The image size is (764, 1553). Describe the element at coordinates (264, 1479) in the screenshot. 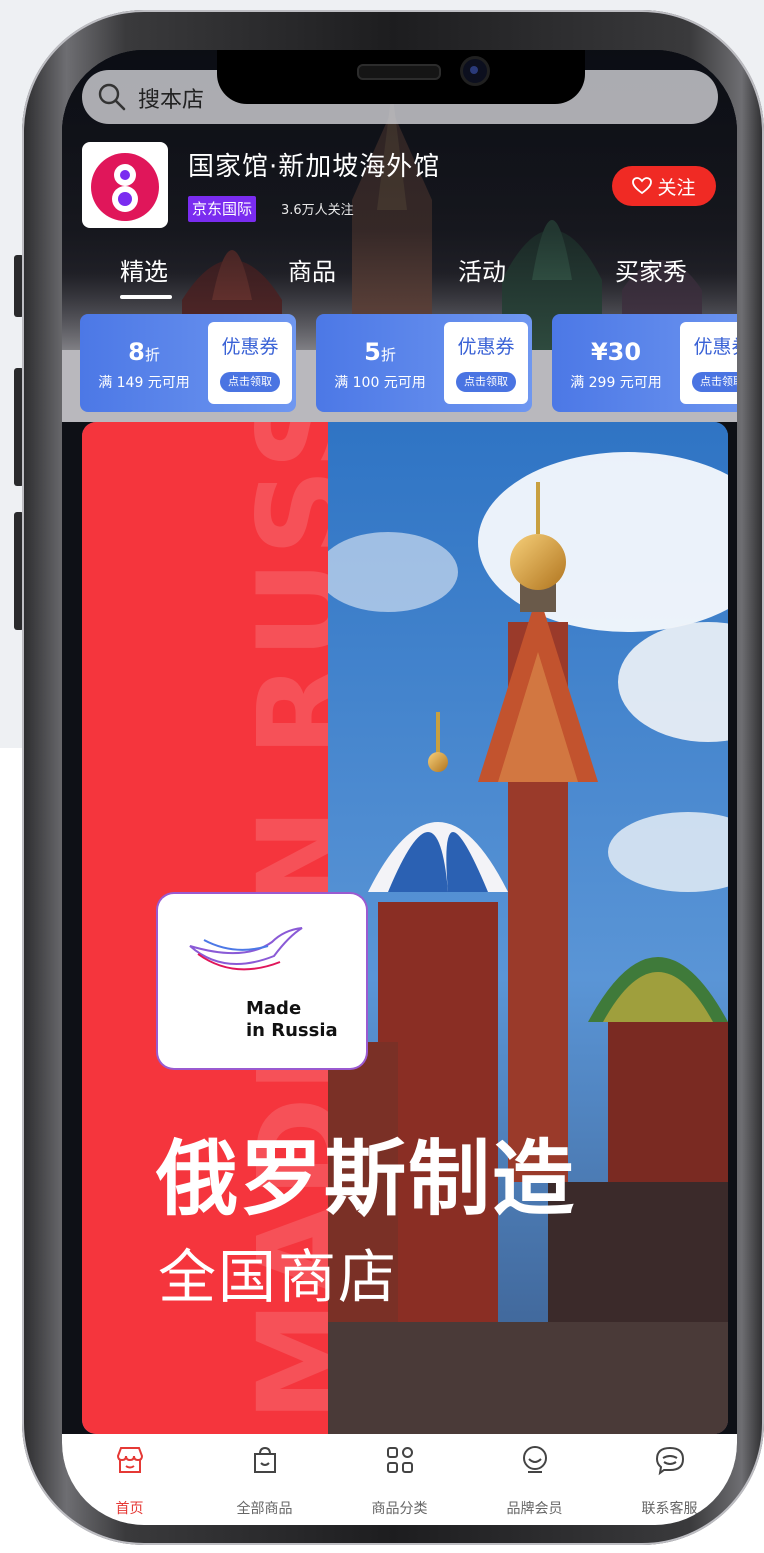

I see `nav-all-products: 全部商品` at that location.